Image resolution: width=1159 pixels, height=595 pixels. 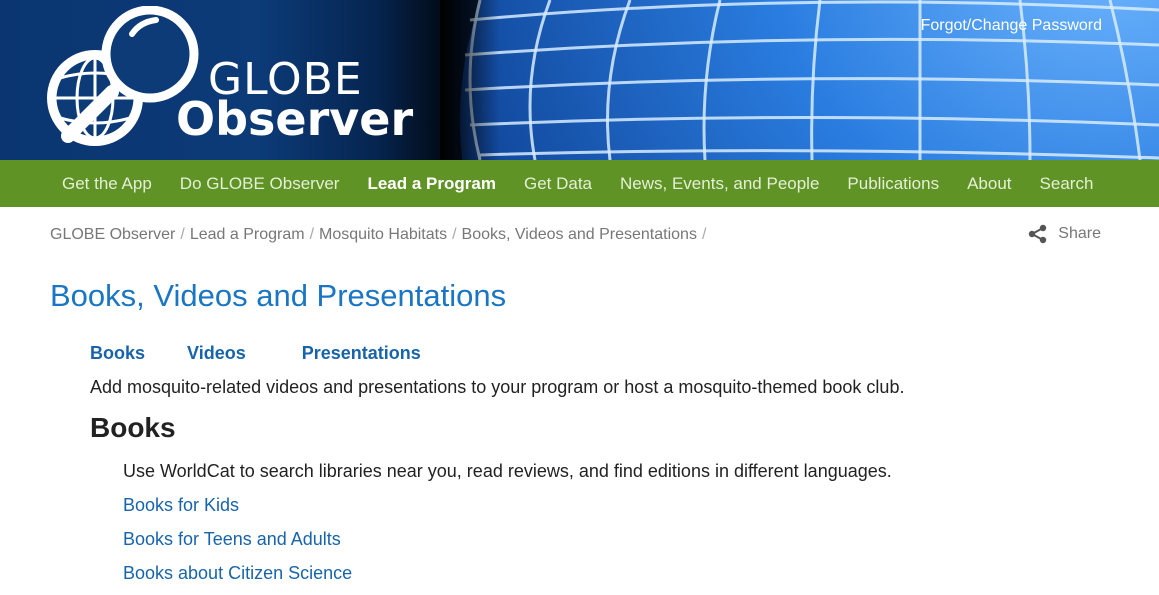 I want to click on breadcrumb-item-current: Books, Videos and Presentations, so click(x=579, y=234).